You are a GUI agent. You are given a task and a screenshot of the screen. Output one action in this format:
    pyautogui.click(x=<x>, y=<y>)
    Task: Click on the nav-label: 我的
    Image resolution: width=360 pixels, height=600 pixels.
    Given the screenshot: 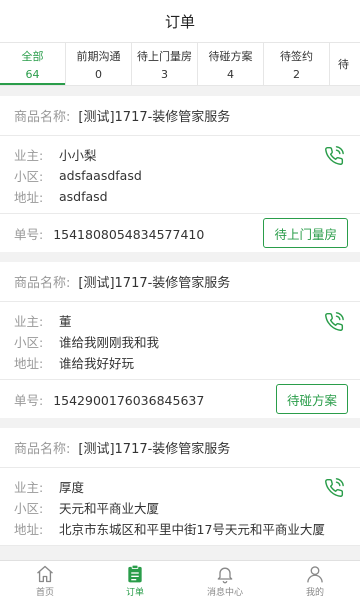 What is the action you would take?
    pyautogui.click(x=314, y=592)
    